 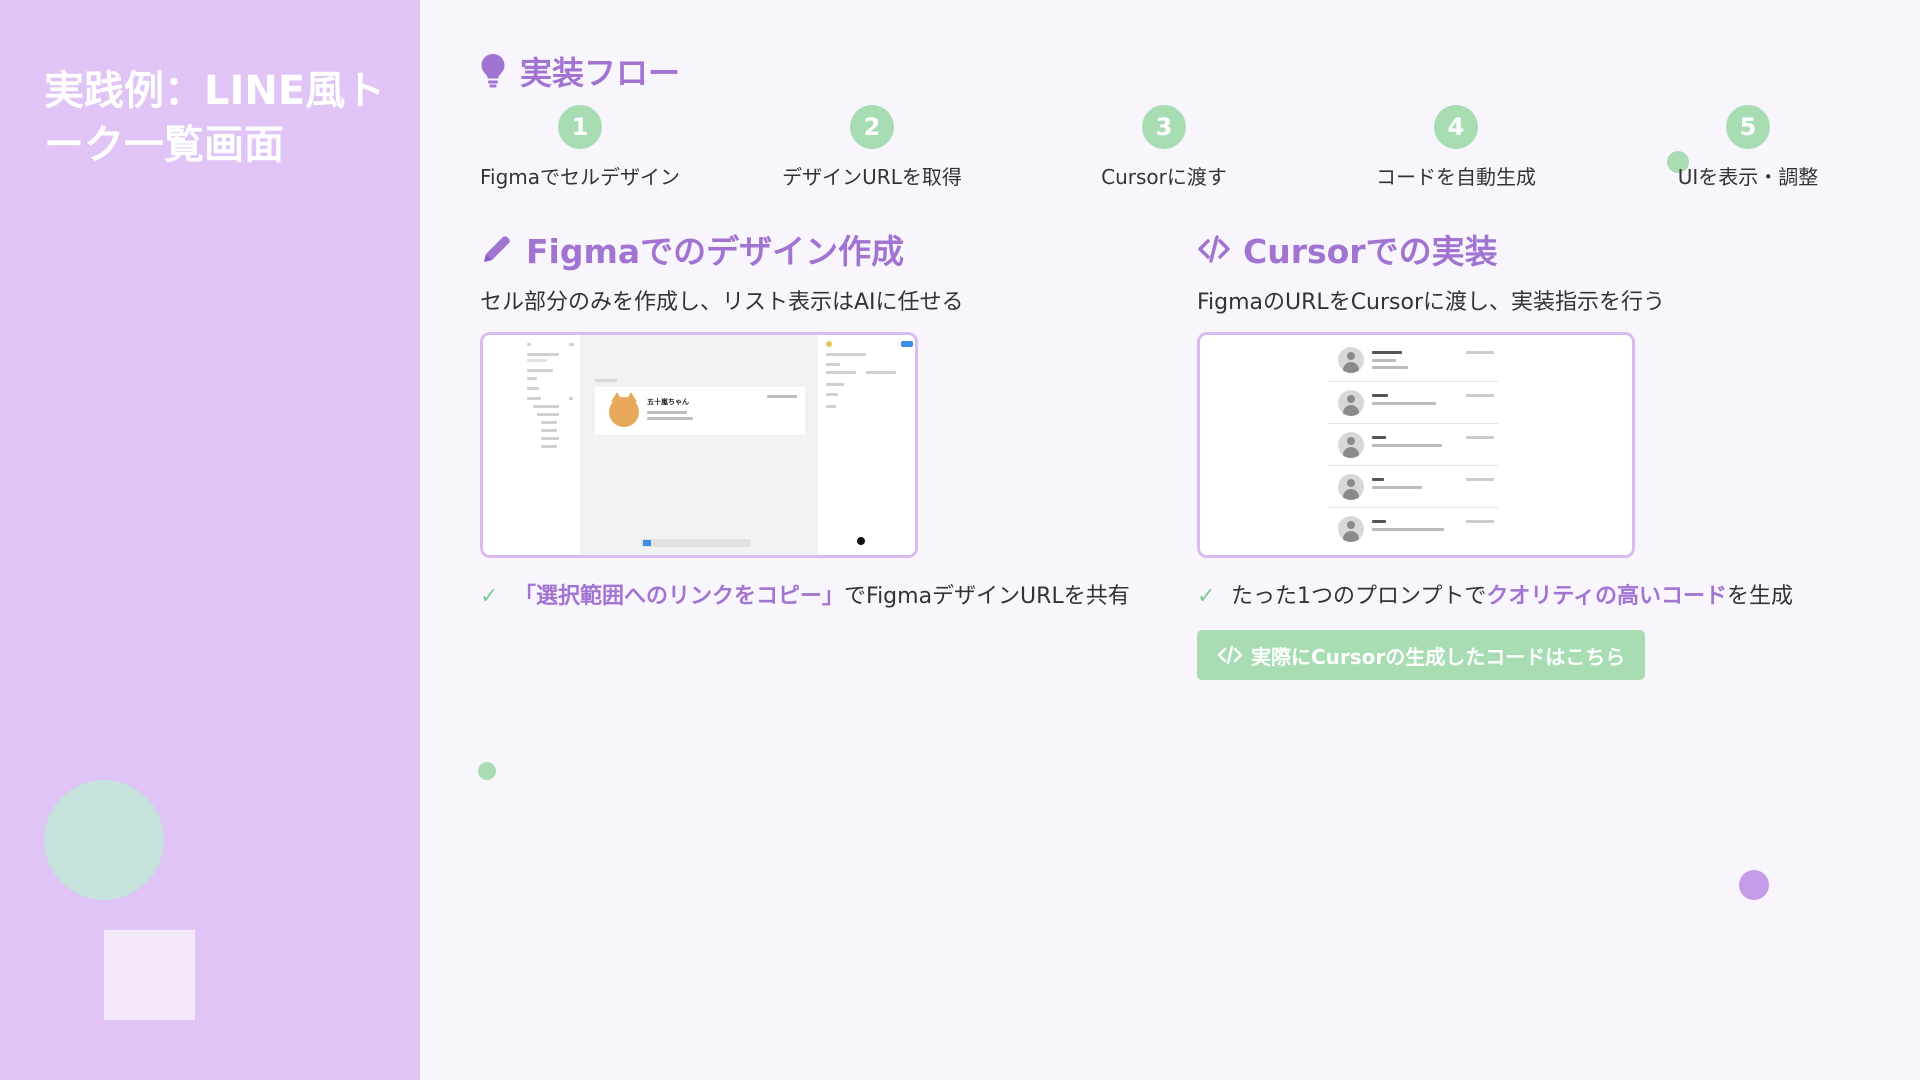 I want to click on flow-heading: 実装フロー, so click(x=580, y=71).